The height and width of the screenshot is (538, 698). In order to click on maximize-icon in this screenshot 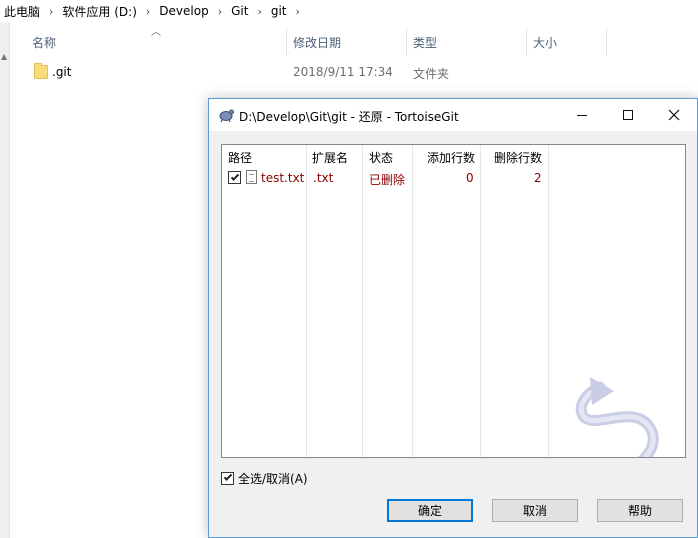, I will do `click(628, 115)`.